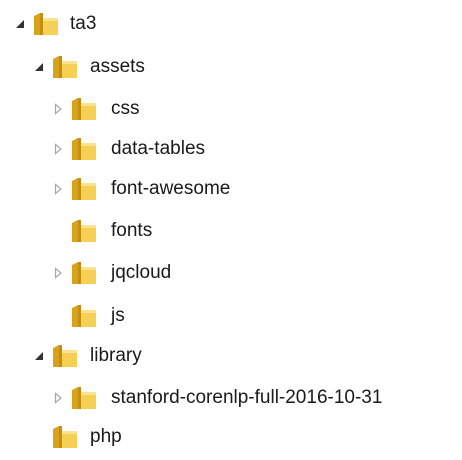 The width and height of the screenshot is (462, 460). I want to click on tree-item-jqcloud: jqcloud, so click(231, 273).